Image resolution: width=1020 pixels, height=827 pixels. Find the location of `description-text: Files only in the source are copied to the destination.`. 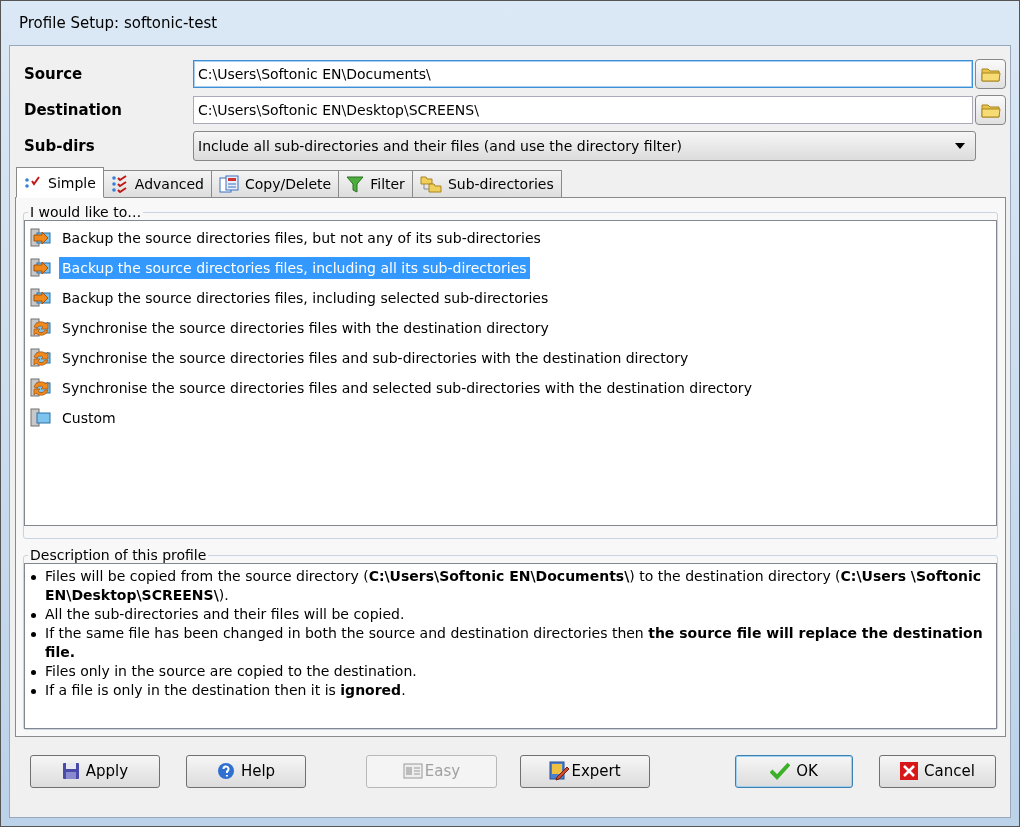

description-text: Files only in the source are copied to the destination. is located at coordinates (231, 671).